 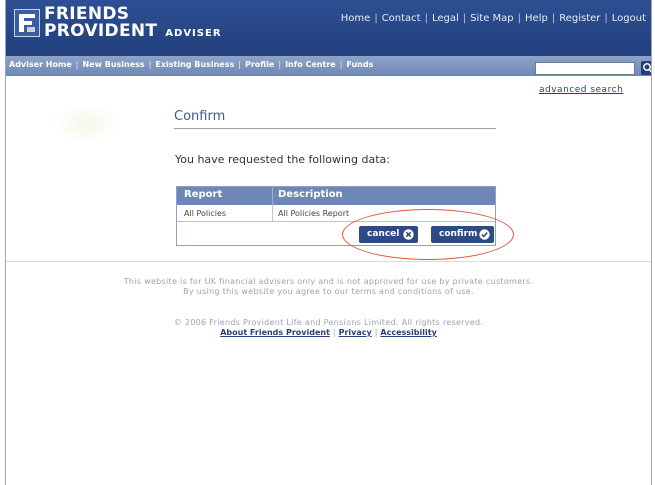 I want to click on top-nav-logout: Logout, so click(x=629, y=18).